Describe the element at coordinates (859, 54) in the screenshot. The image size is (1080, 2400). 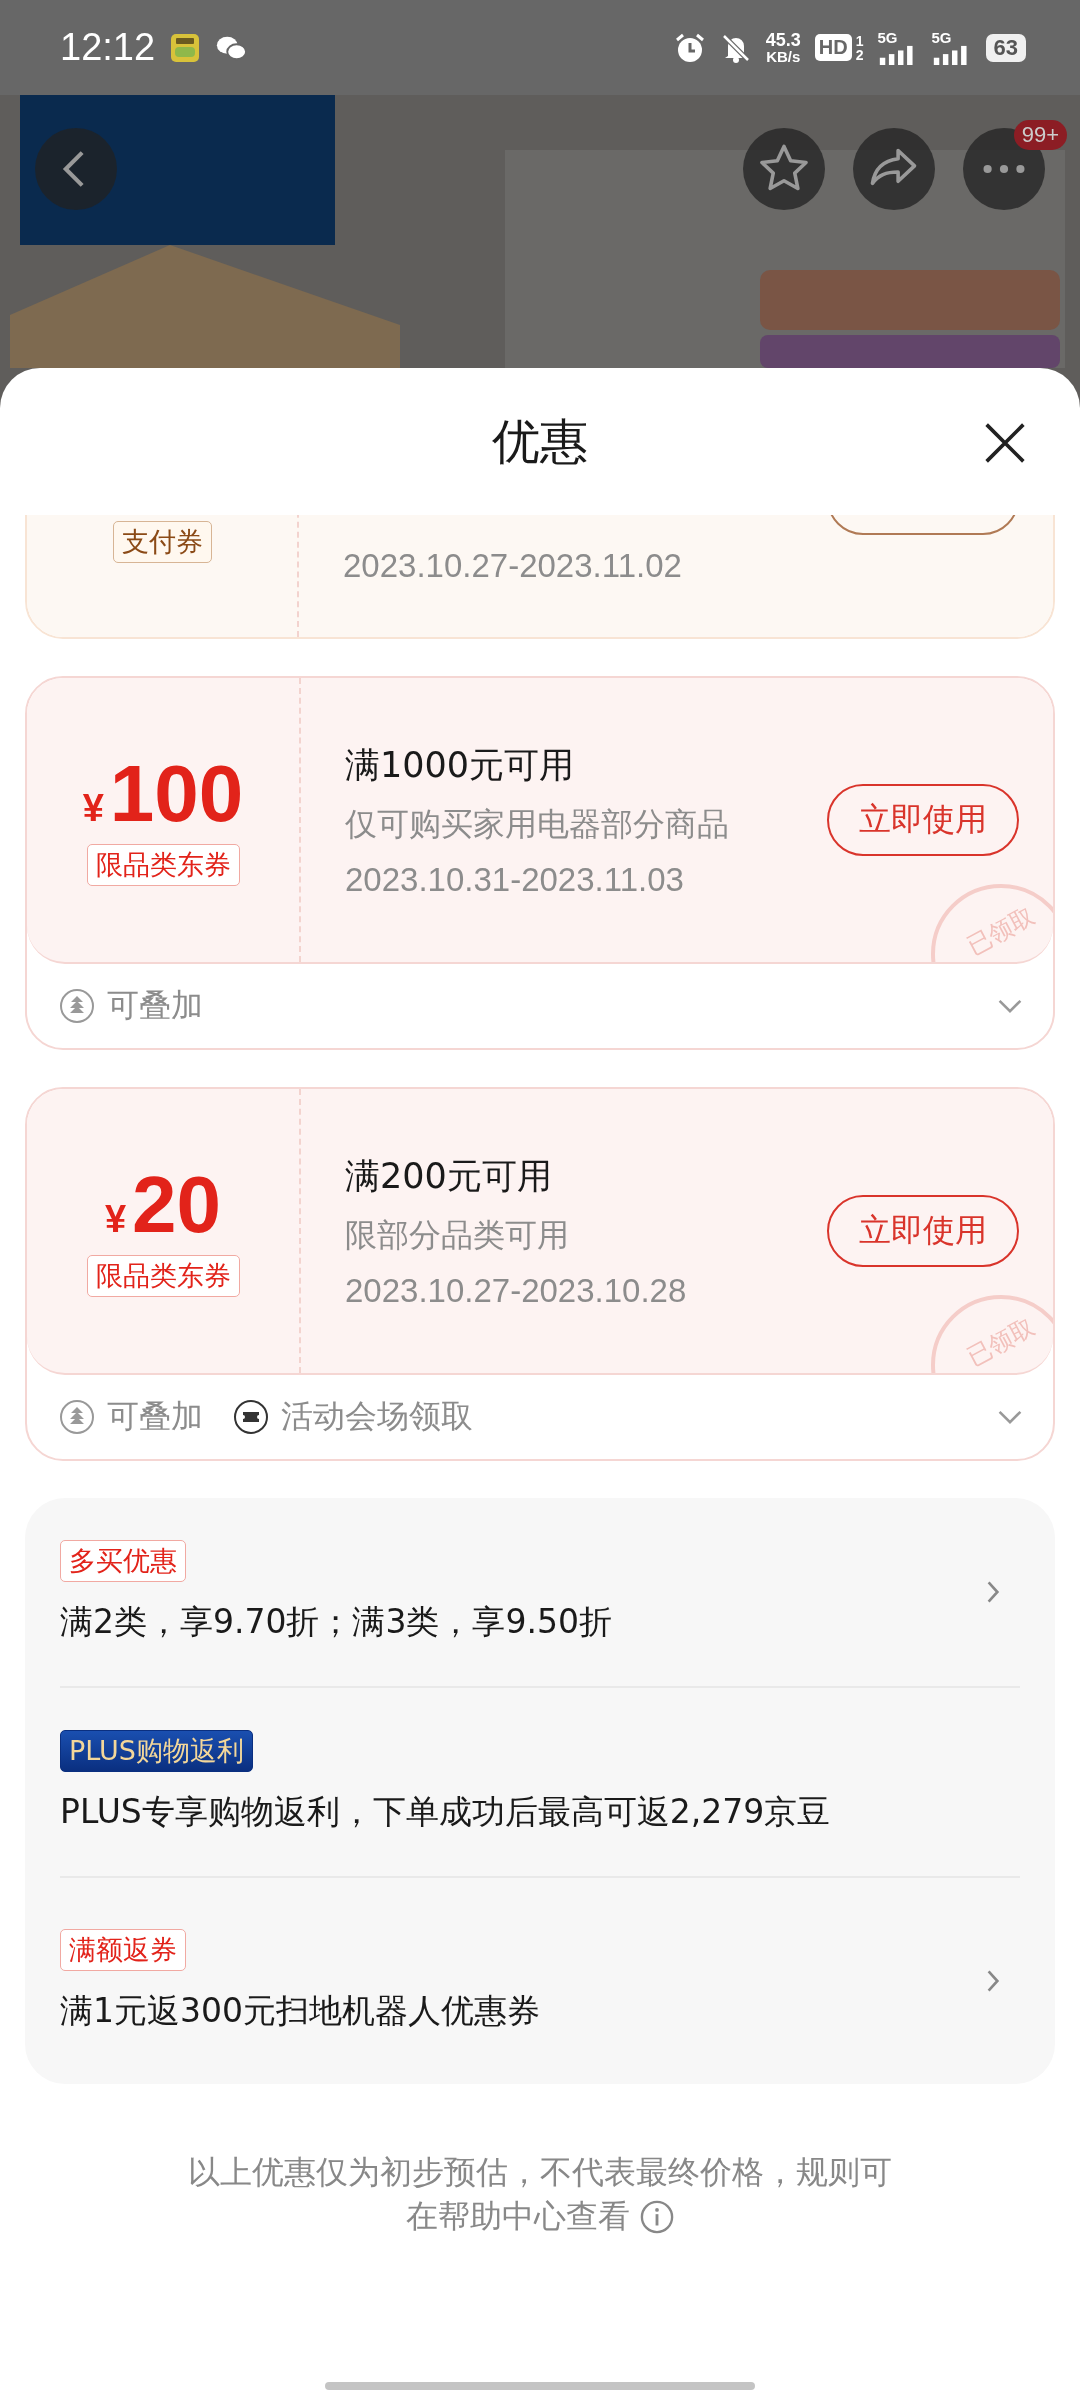
I see `sim-number: 2` at that location.